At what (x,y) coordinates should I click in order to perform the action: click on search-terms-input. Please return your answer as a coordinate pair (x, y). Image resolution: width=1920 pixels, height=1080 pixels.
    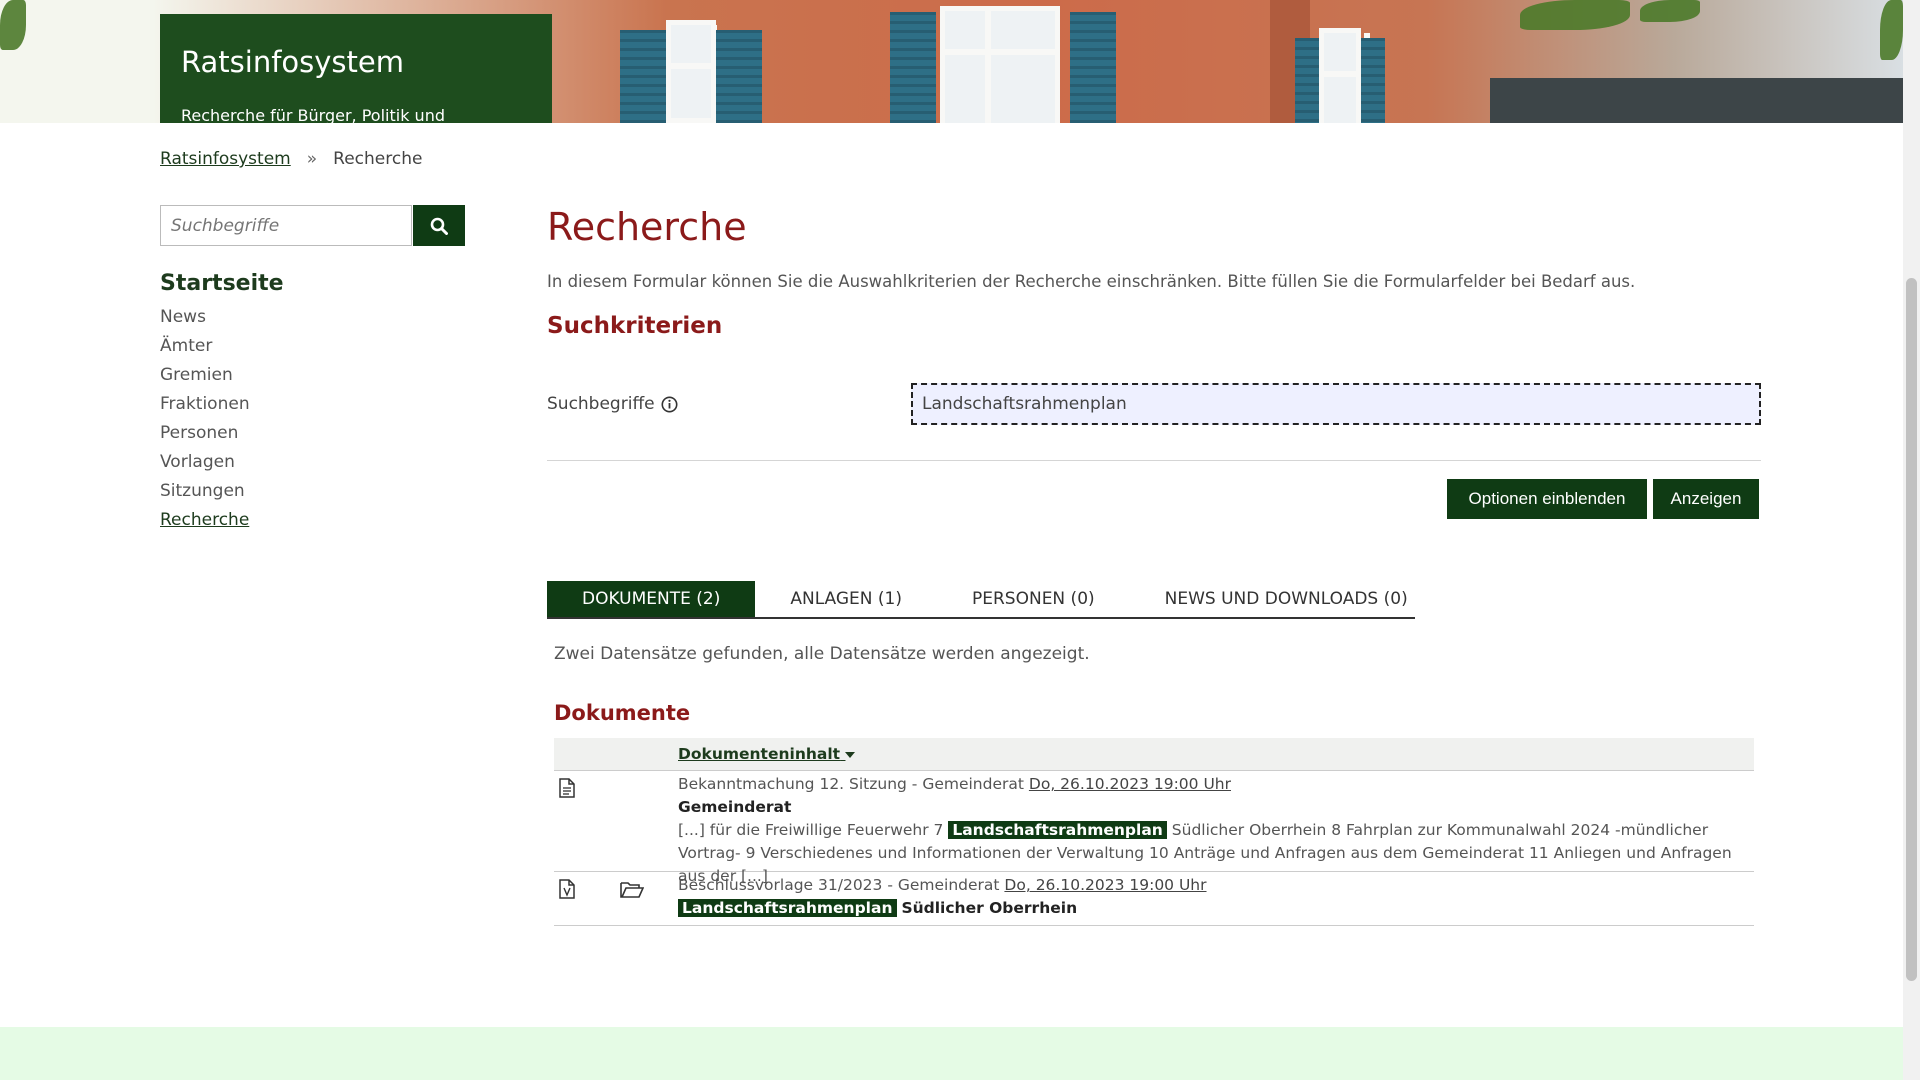
    Looking at the image, I should click on (1336, 404).